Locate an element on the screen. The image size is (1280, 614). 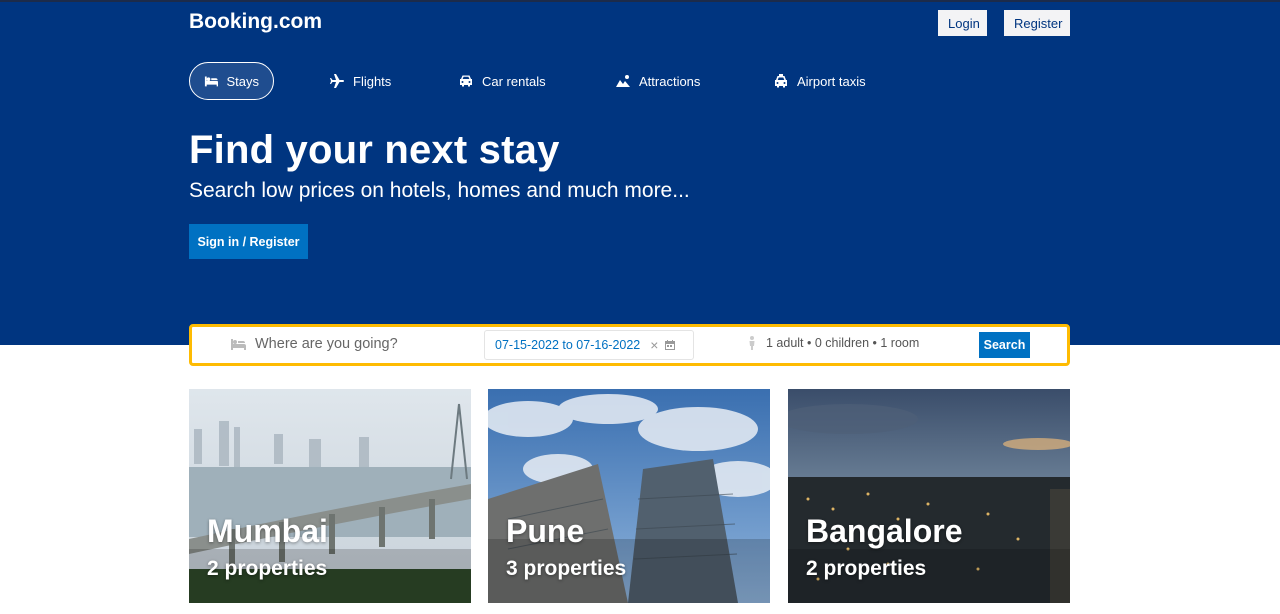
city-name: Mumbai is located at coordinates (267, 531).